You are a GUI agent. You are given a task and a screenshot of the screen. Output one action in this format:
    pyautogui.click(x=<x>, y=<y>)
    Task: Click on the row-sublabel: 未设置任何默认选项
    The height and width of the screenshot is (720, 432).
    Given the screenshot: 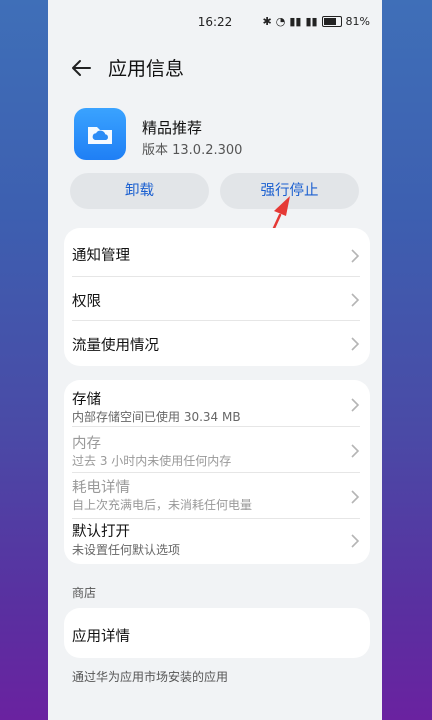 What is the action you would take?
    pyautogui.click(x=126, y=550)
    